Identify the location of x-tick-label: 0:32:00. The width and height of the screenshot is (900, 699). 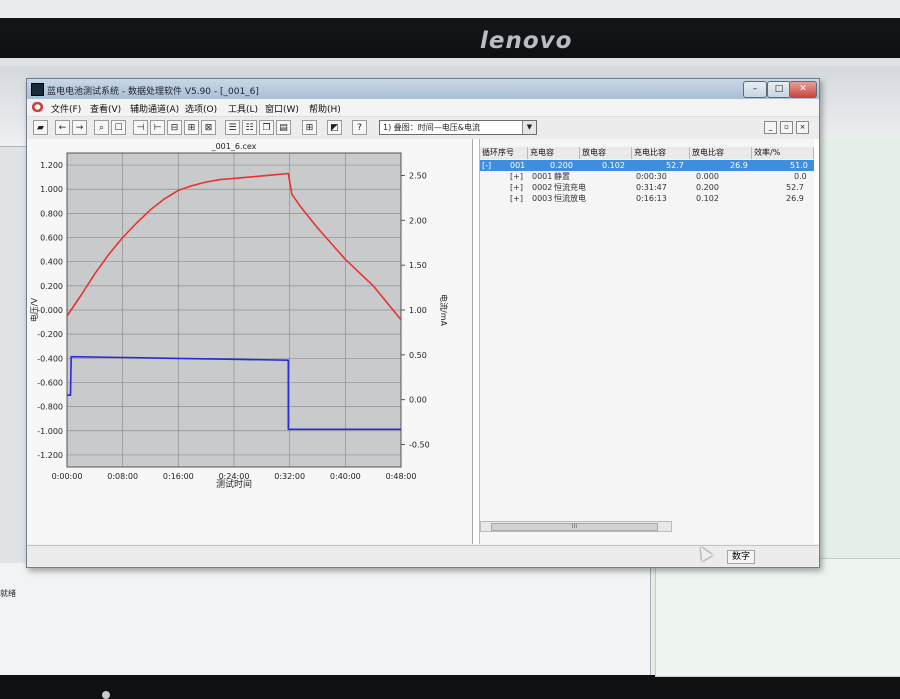
(289, 476).